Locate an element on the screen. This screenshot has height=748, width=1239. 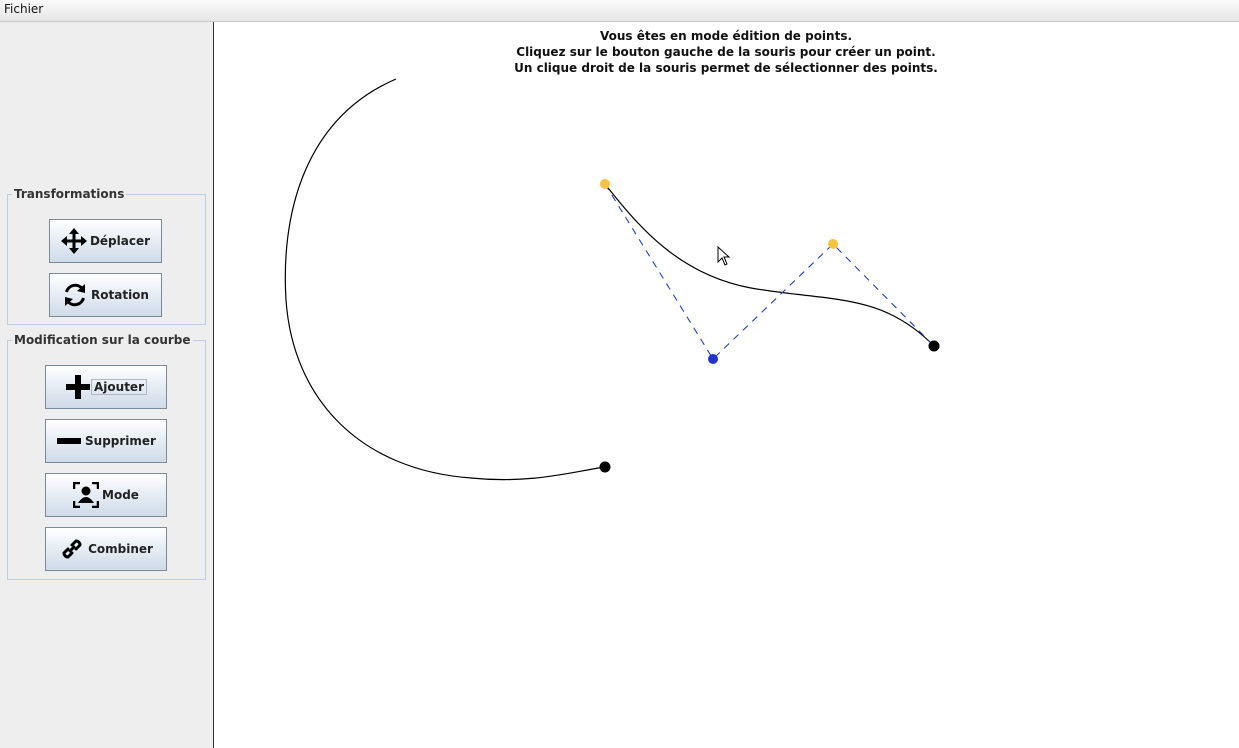
minus-icon is located at coordinates (69, 441).